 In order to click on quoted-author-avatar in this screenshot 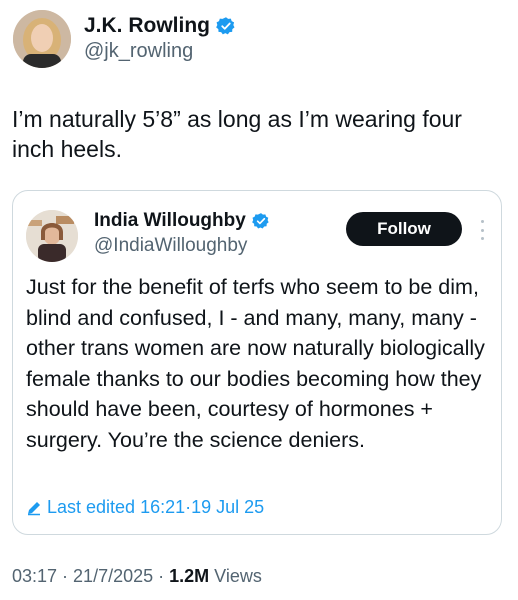, I will do `click(52, 236)`.